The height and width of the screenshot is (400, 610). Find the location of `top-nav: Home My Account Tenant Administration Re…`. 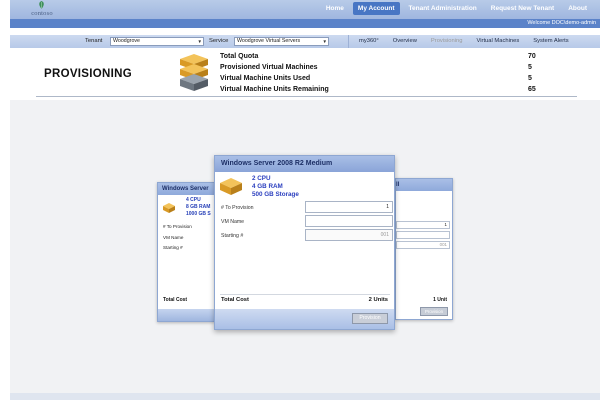

top-nav: Home My Account Tenant Administration Re… is located at coordinates (456, 8).